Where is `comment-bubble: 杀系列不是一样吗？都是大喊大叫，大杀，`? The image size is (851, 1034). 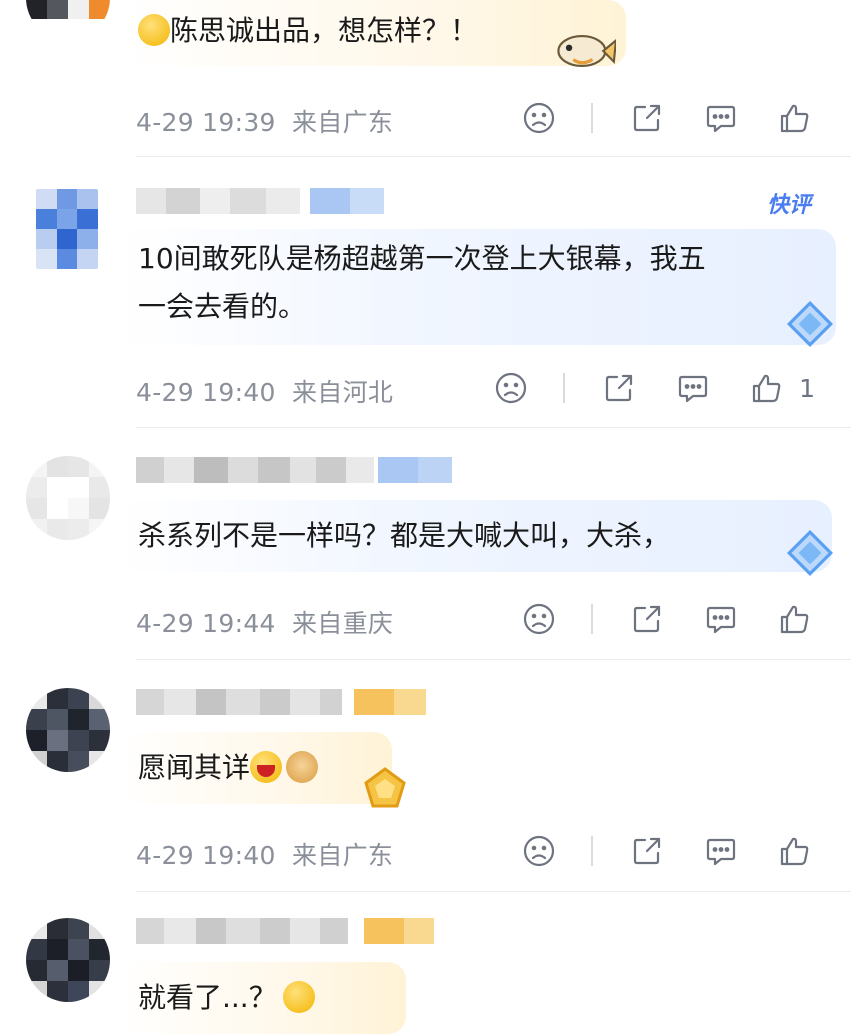
comment-bubble: 杀系列不是一样吗？都是大喊大叫，大杀， is located at coordinates (476, 536).